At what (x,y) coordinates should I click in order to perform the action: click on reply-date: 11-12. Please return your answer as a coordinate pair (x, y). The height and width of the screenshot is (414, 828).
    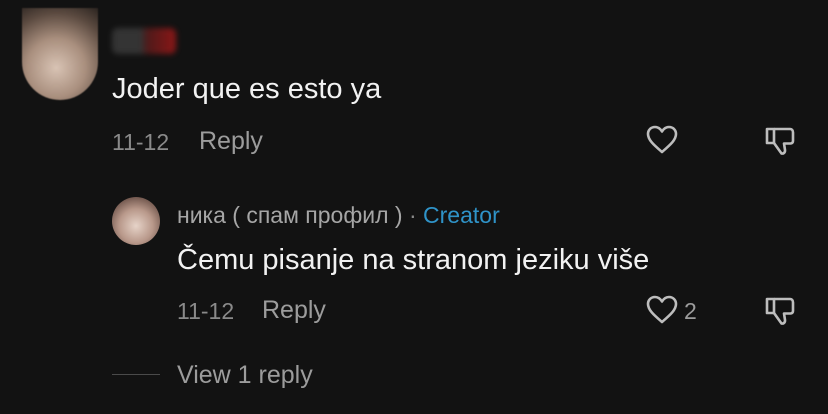
    Looking at the image, I should click on (206, 311).